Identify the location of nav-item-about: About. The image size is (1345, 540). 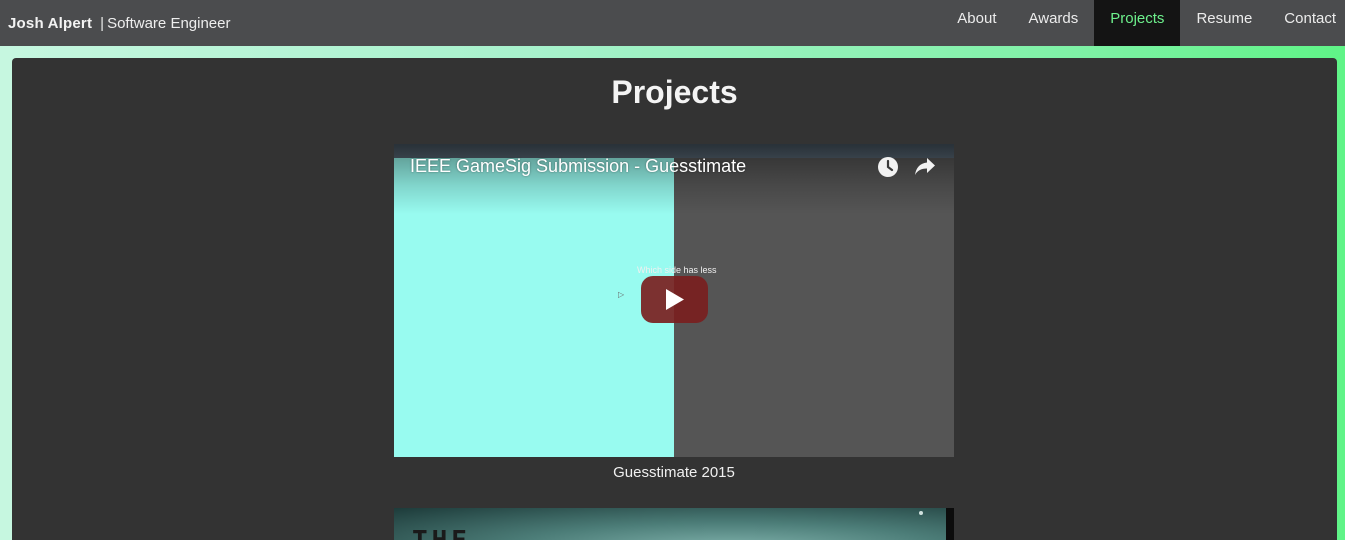
(976, 23).